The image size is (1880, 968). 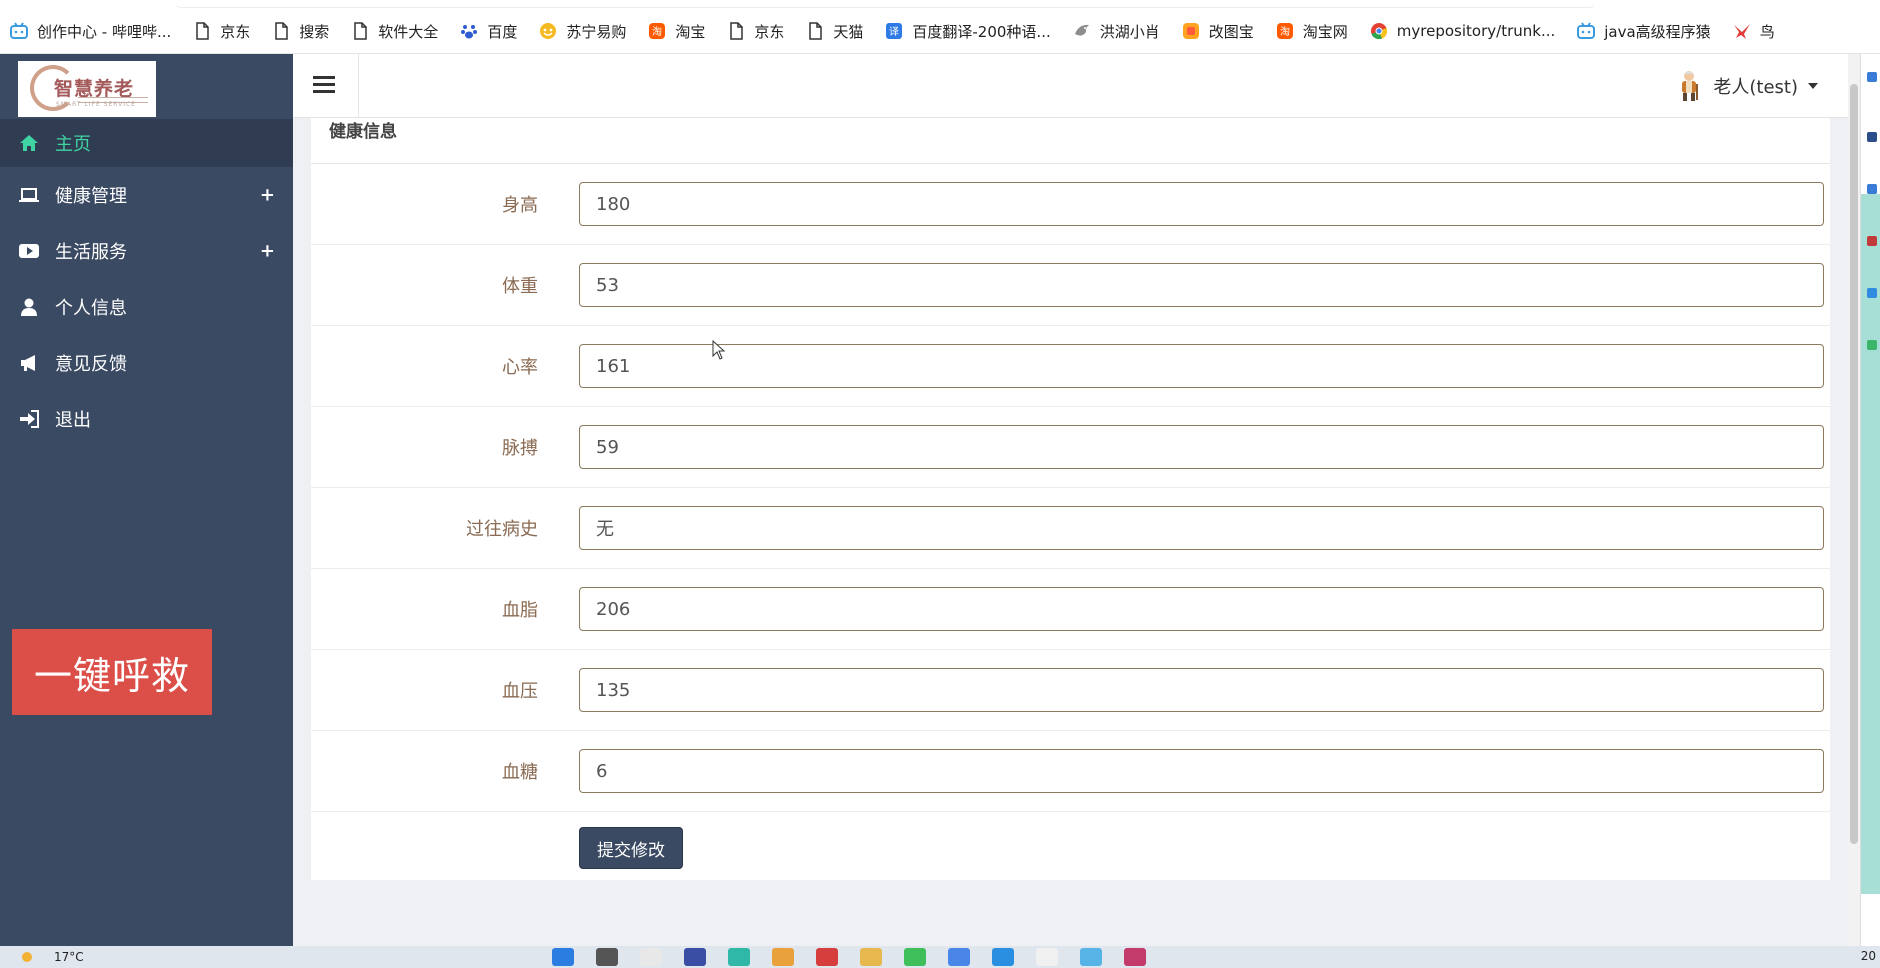 What do you see at coordinates (146, 251) in the screenshot?
I see `sidebar-item-2: 生活服务 +` at bounding box center [146, 251].